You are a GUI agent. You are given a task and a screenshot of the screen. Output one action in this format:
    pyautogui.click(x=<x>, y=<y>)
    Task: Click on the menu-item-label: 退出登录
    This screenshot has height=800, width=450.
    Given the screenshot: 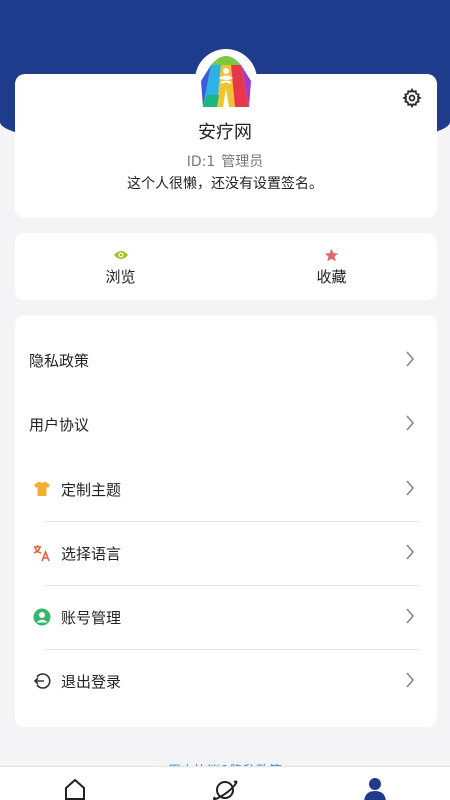 What is the action you would take?
    pyautogui.click(x=91, y=681)
    